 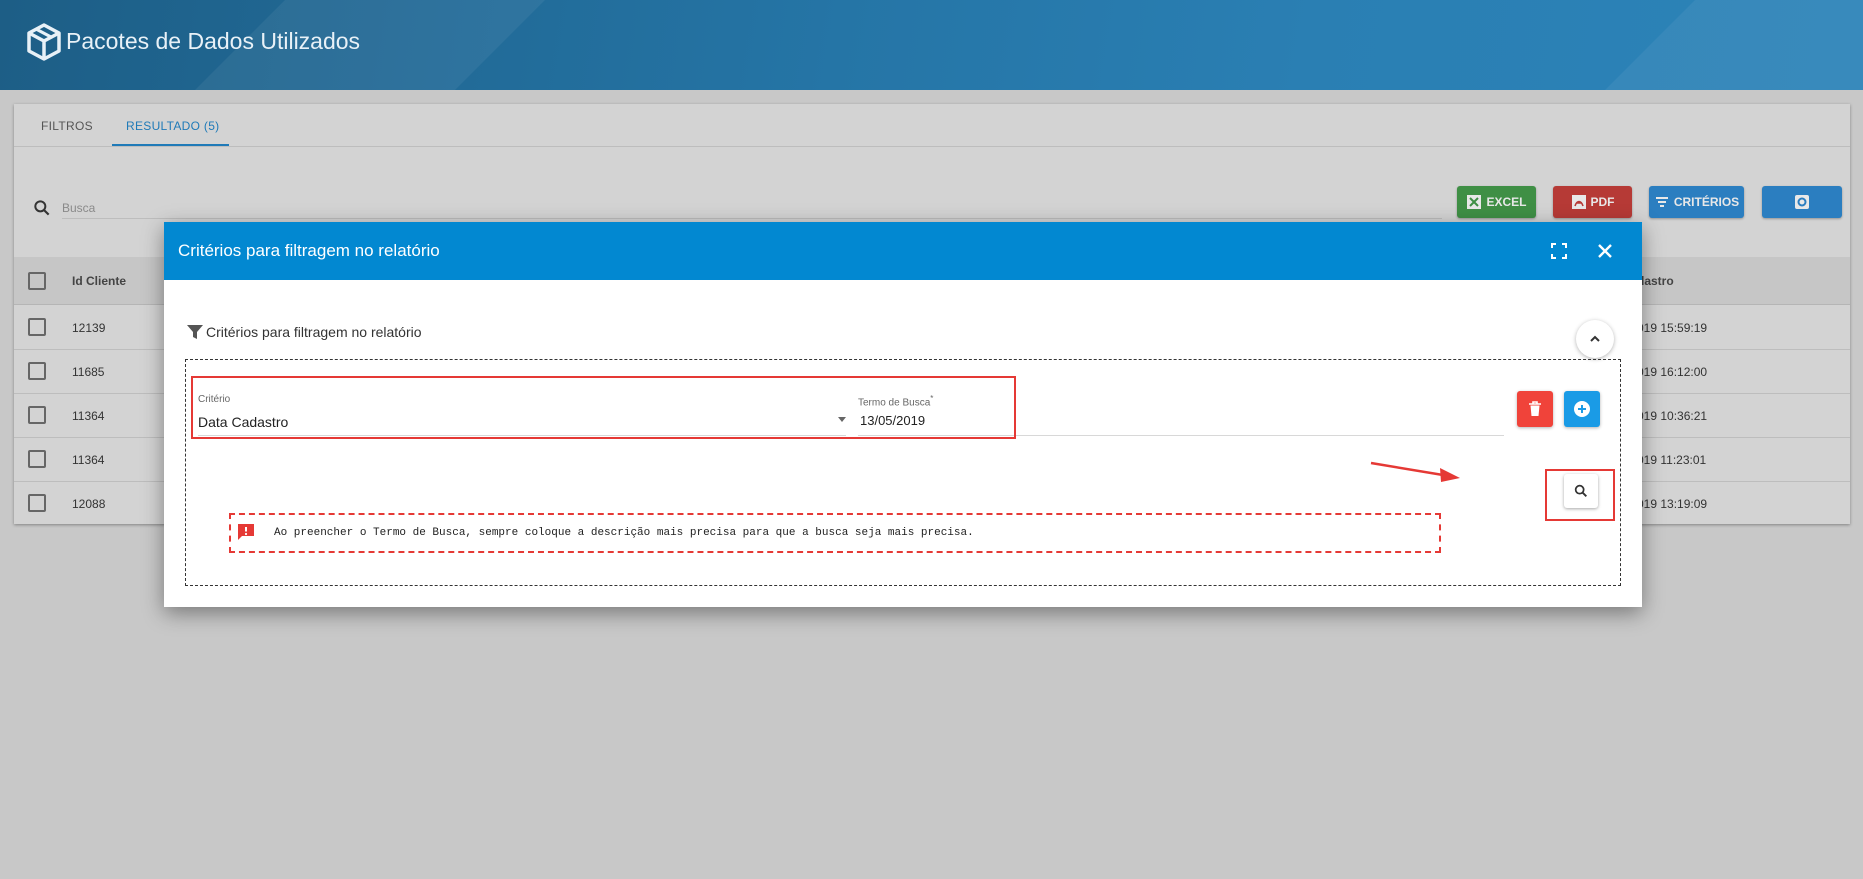 I want to click on cell-data-cadastro: 019 15:59:19, so click(x=1672, y=328).